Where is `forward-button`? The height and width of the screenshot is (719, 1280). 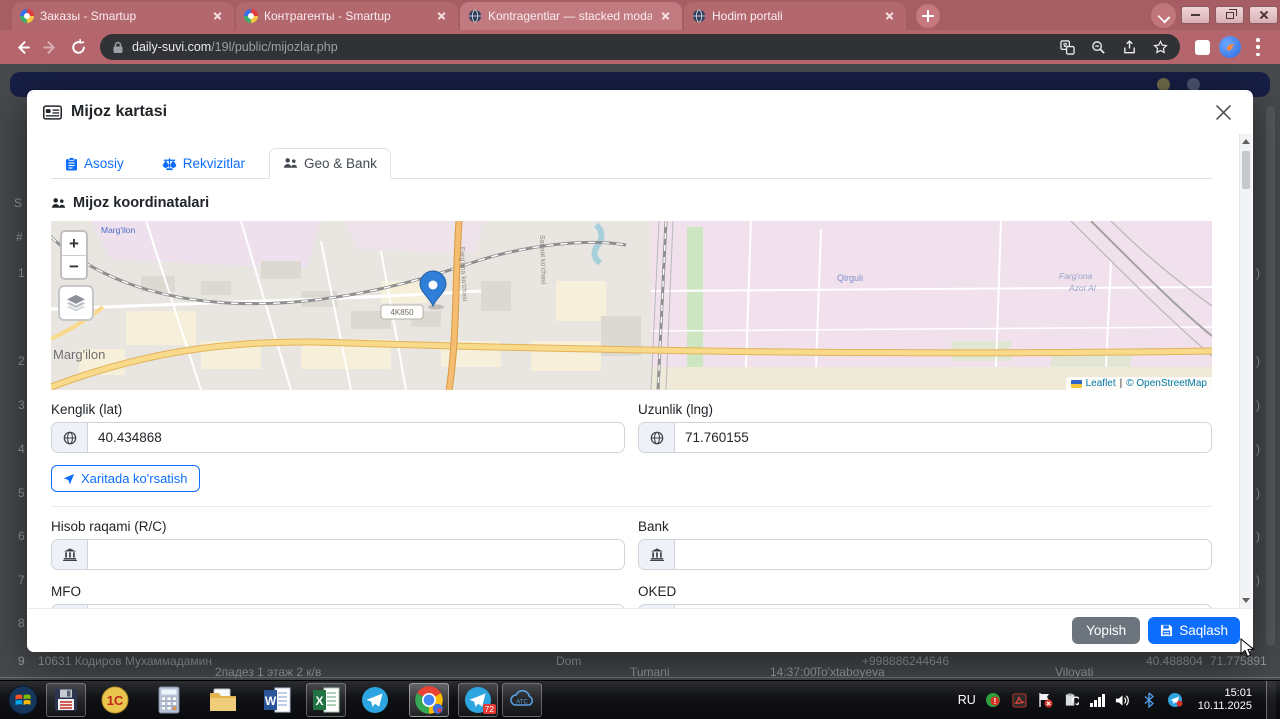
forward-button is located at coordinates (50, 47).